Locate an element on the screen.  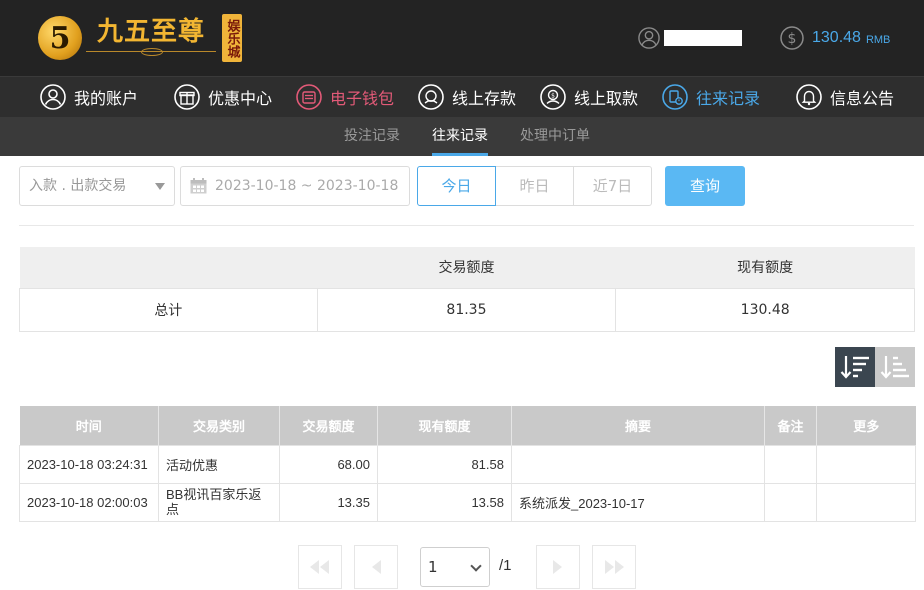
logo-ornament is located at coordinates (151, 53).